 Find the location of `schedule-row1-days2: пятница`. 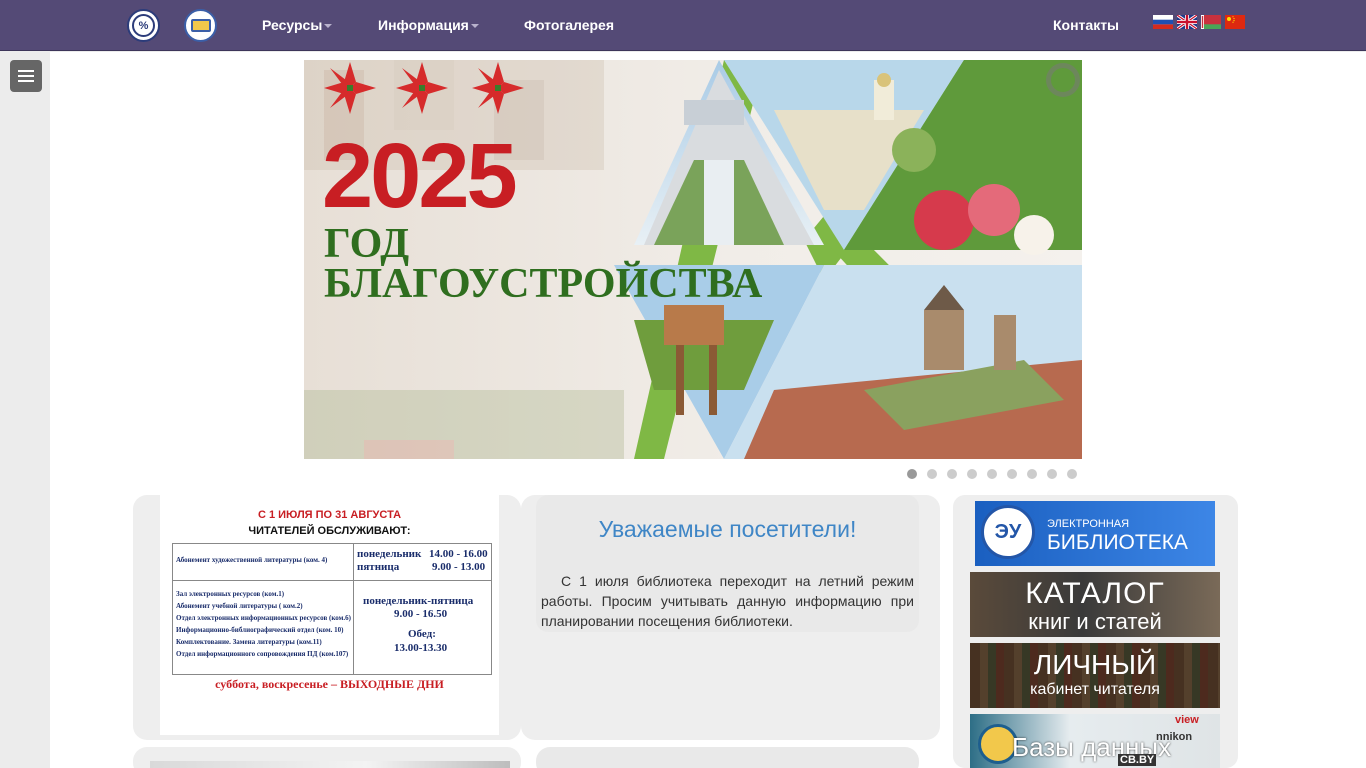

schedule-row1-days2: пятница is located at coordinates (378, 567).